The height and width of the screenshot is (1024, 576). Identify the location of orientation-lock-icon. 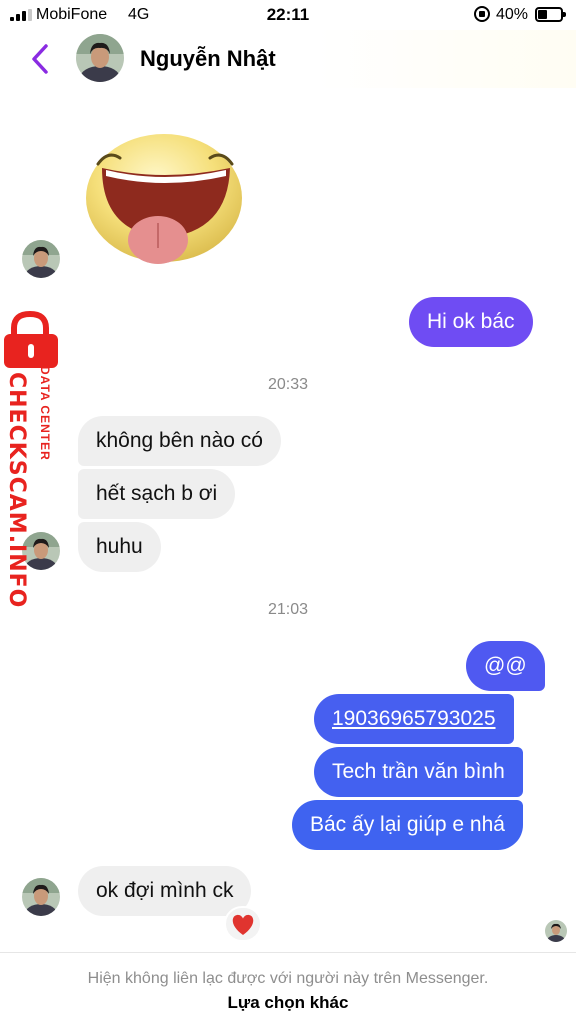
(482, 14).